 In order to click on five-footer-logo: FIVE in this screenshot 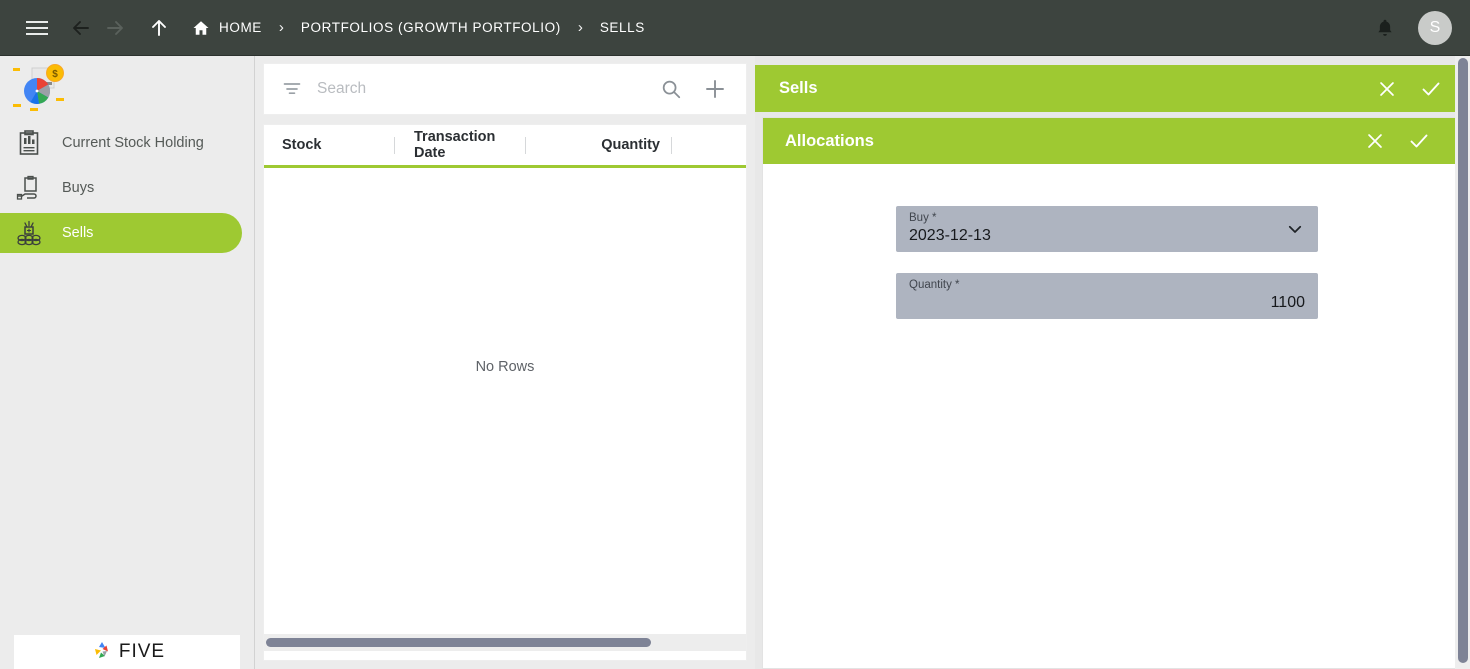, I will do `click(127, 652)`.